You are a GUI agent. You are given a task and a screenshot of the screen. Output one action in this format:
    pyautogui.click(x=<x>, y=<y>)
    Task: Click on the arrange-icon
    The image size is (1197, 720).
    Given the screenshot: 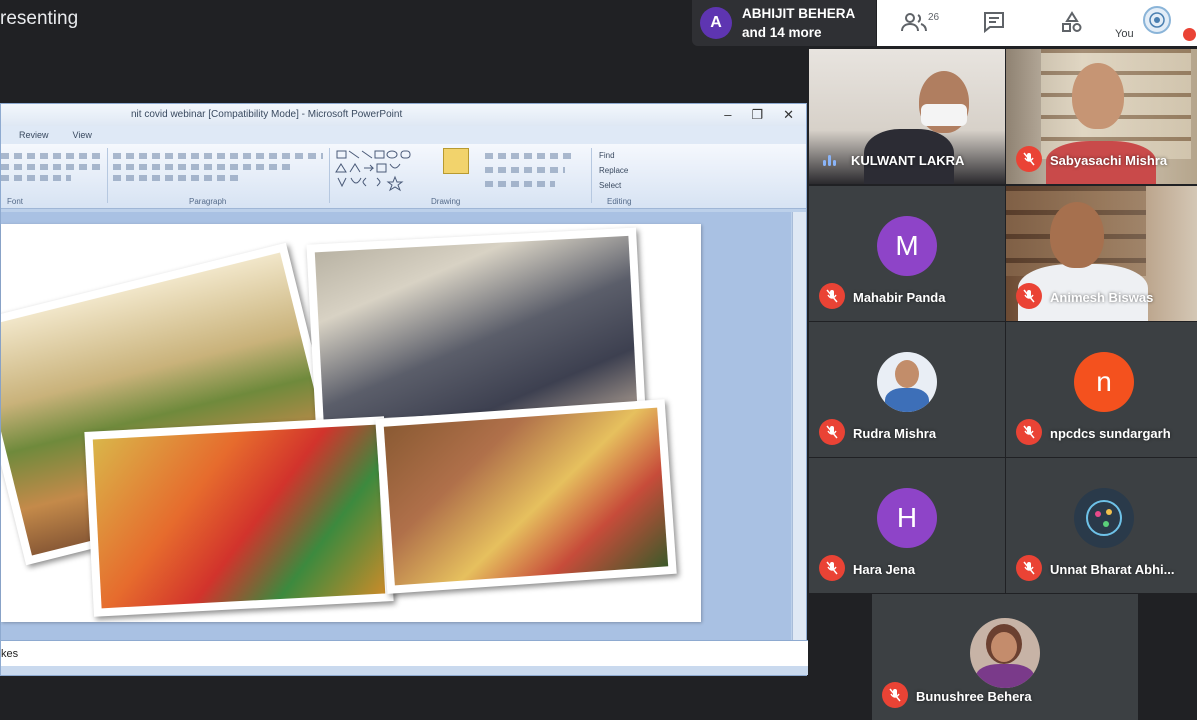 What is the action you would take?
    pyautogui.click(x=456, y=161)
    